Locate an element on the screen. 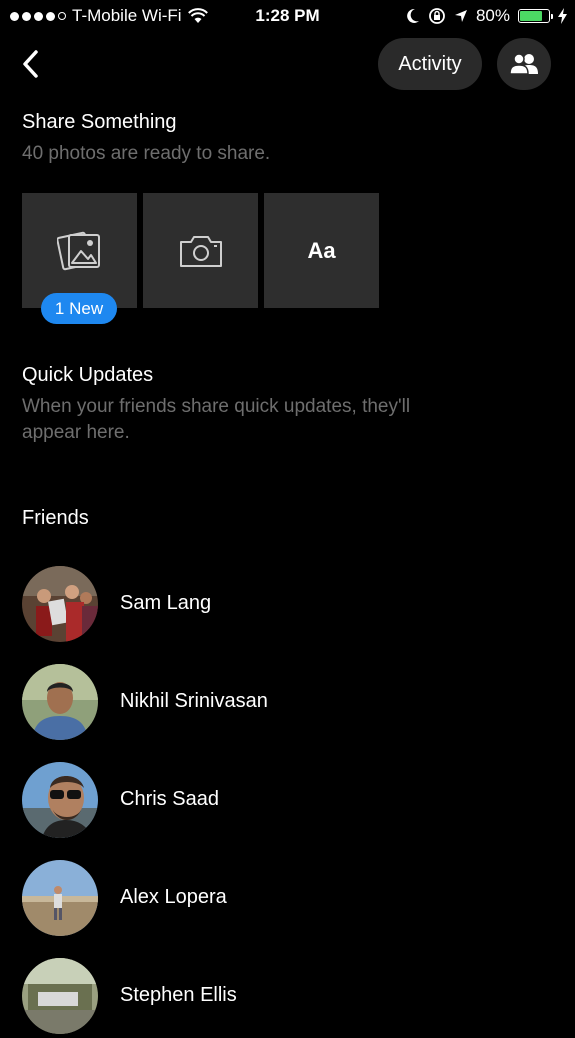 This screenshot has width=575, height=1038. new-photos-badge: 1 New is located at coordinates (79, 308).